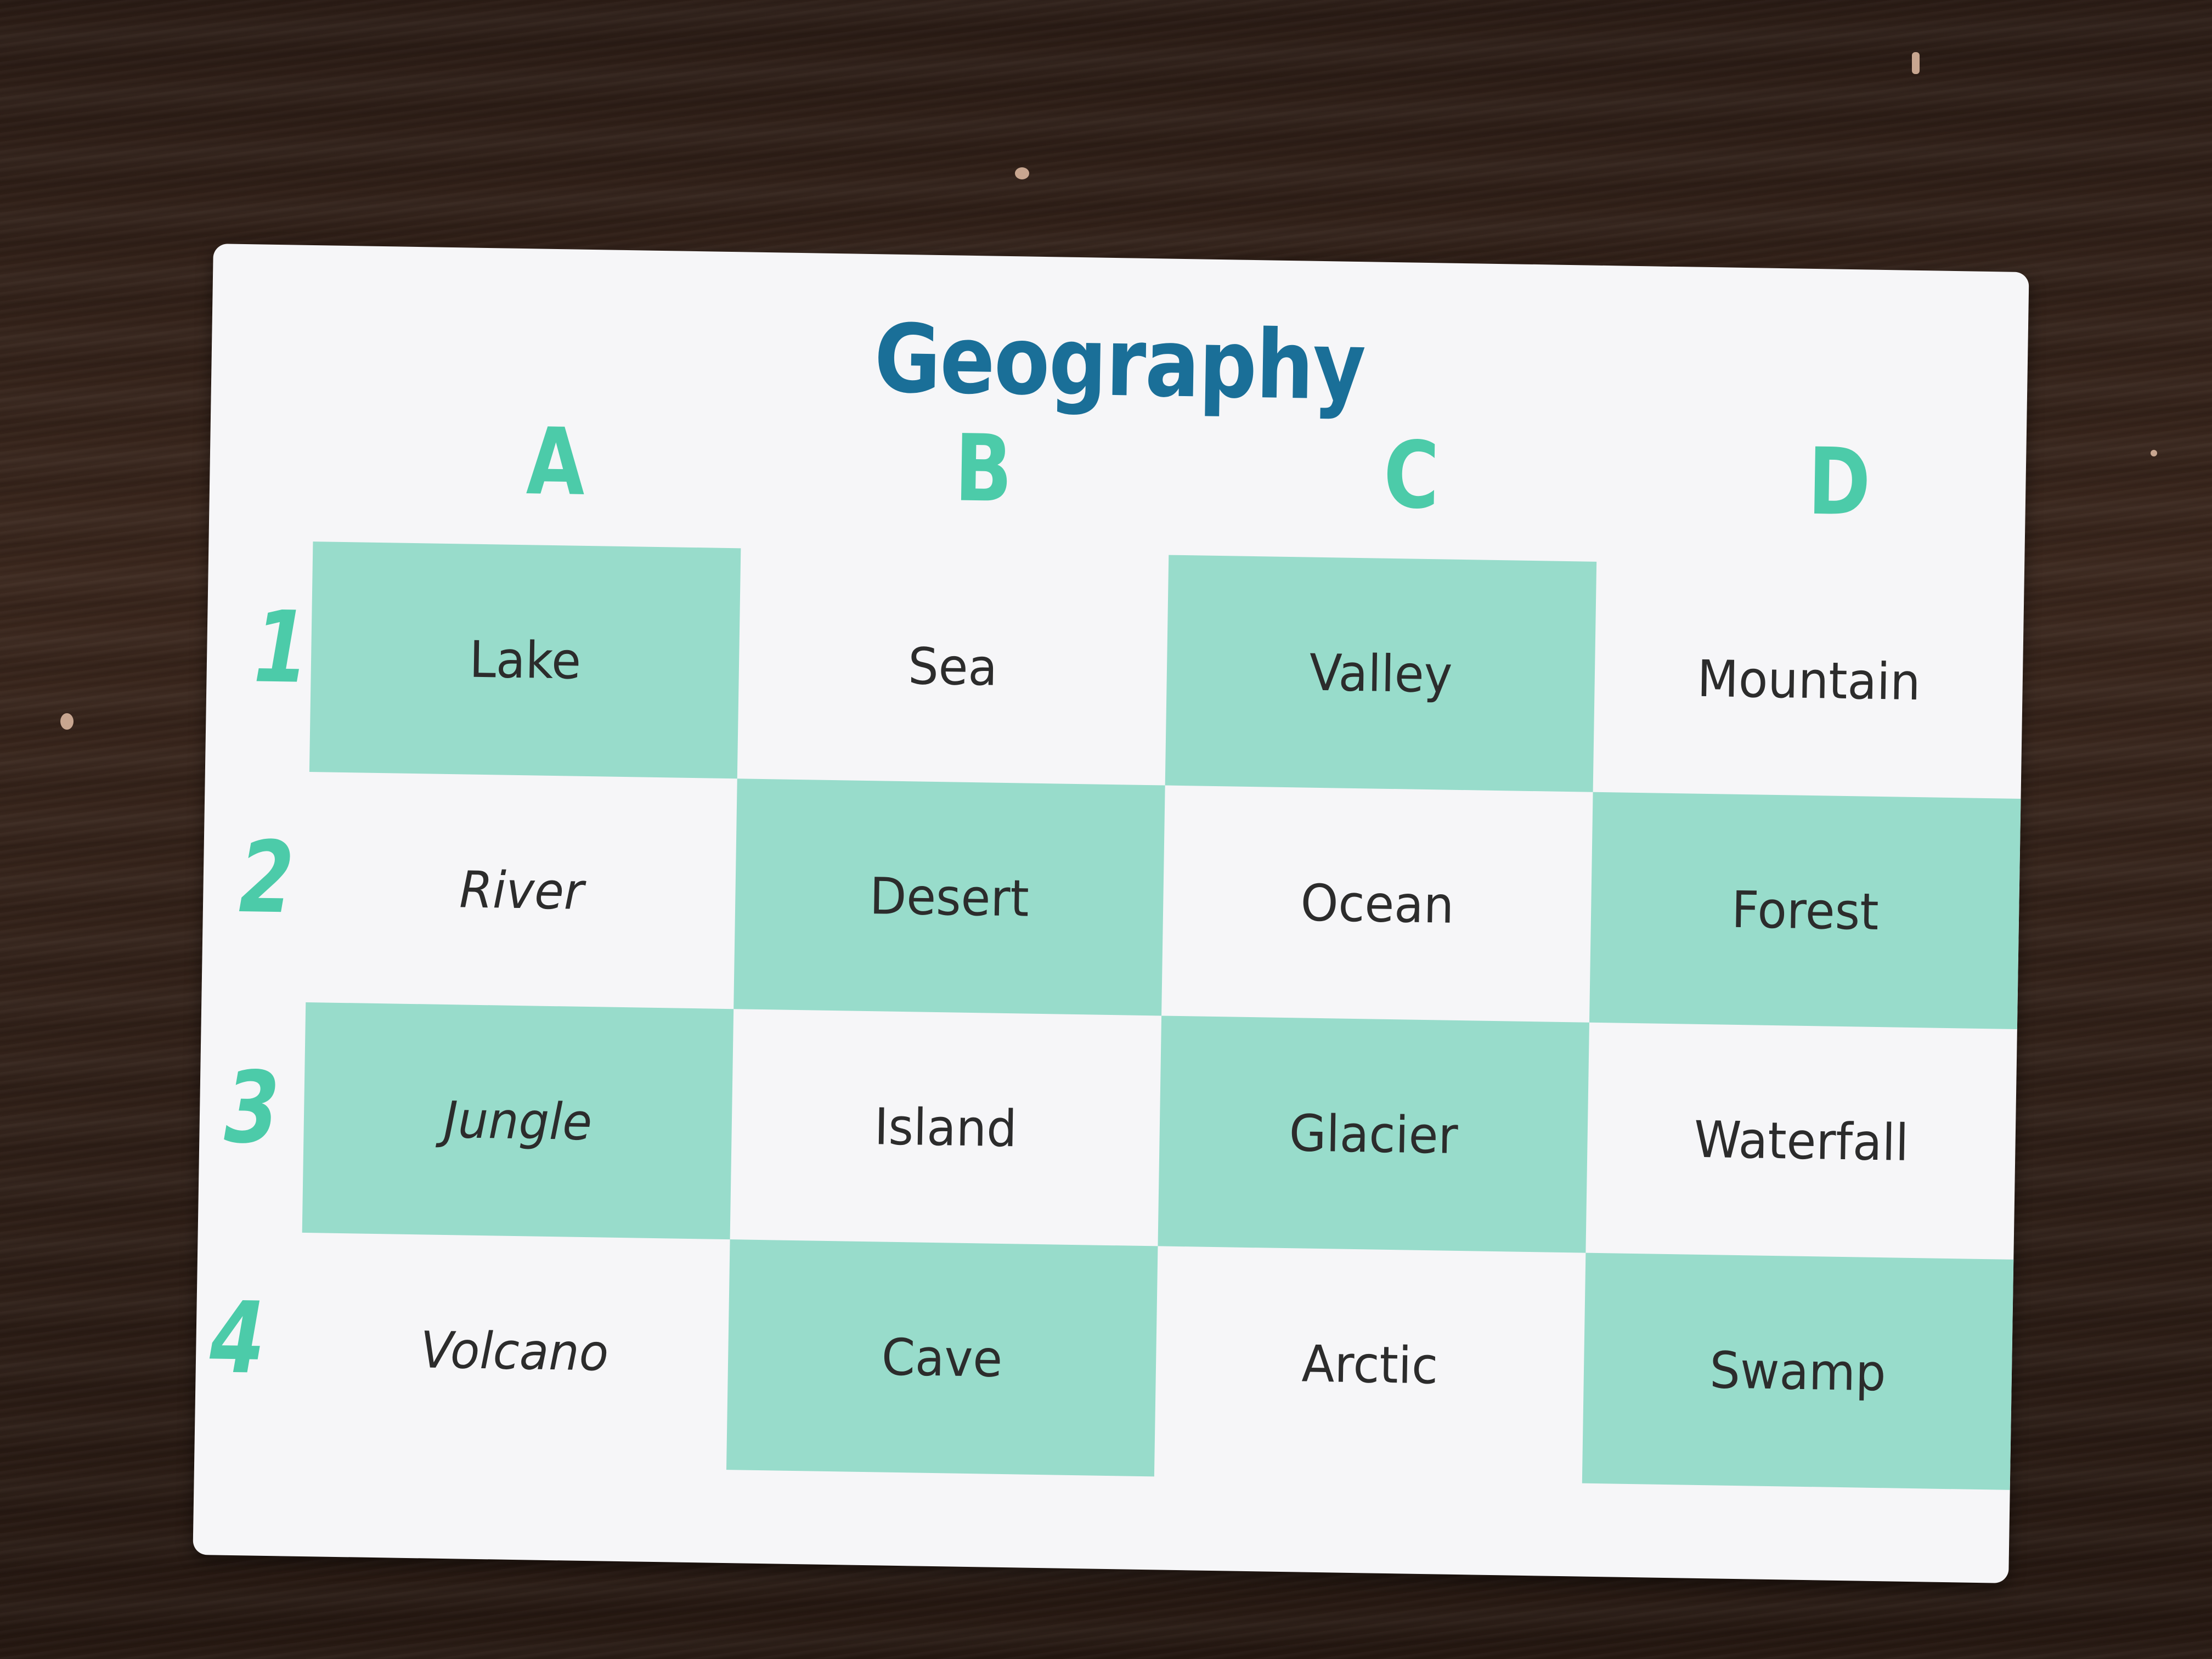 Image resolution: width=2212 pixels, height=1659 pixels. I want to click on cell-label: Glacier, so click(1374, 1134).